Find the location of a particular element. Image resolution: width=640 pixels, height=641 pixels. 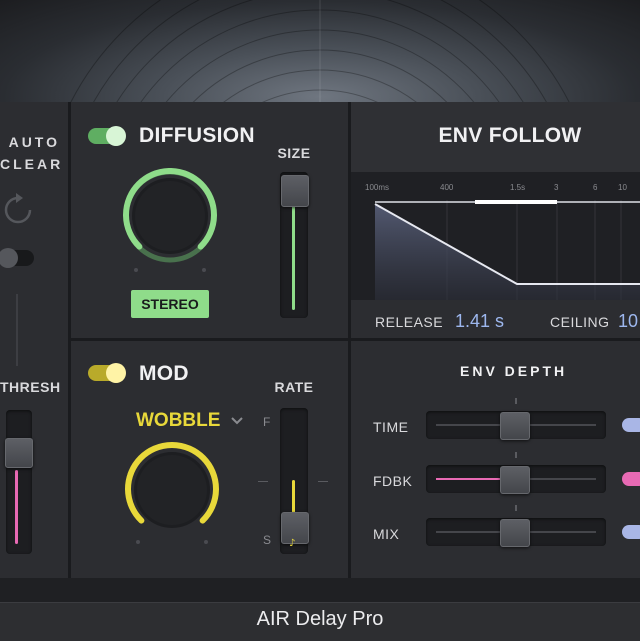

env-depth-mix-label: MIX is located at coordinates (386, 534).